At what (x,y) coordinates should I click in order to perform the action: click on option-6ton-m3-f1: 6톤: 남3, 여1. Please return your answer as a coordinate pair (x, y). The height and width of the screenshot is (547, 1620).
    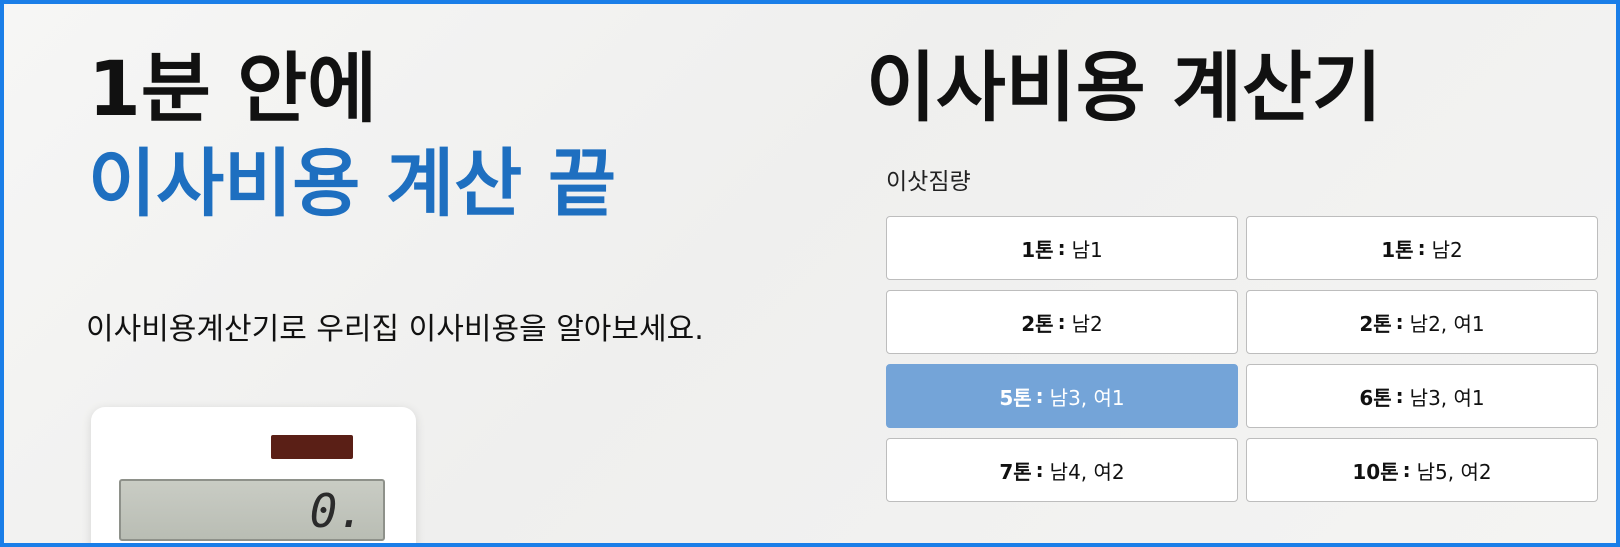
    Looking at the image, I should click on (1422, 396).